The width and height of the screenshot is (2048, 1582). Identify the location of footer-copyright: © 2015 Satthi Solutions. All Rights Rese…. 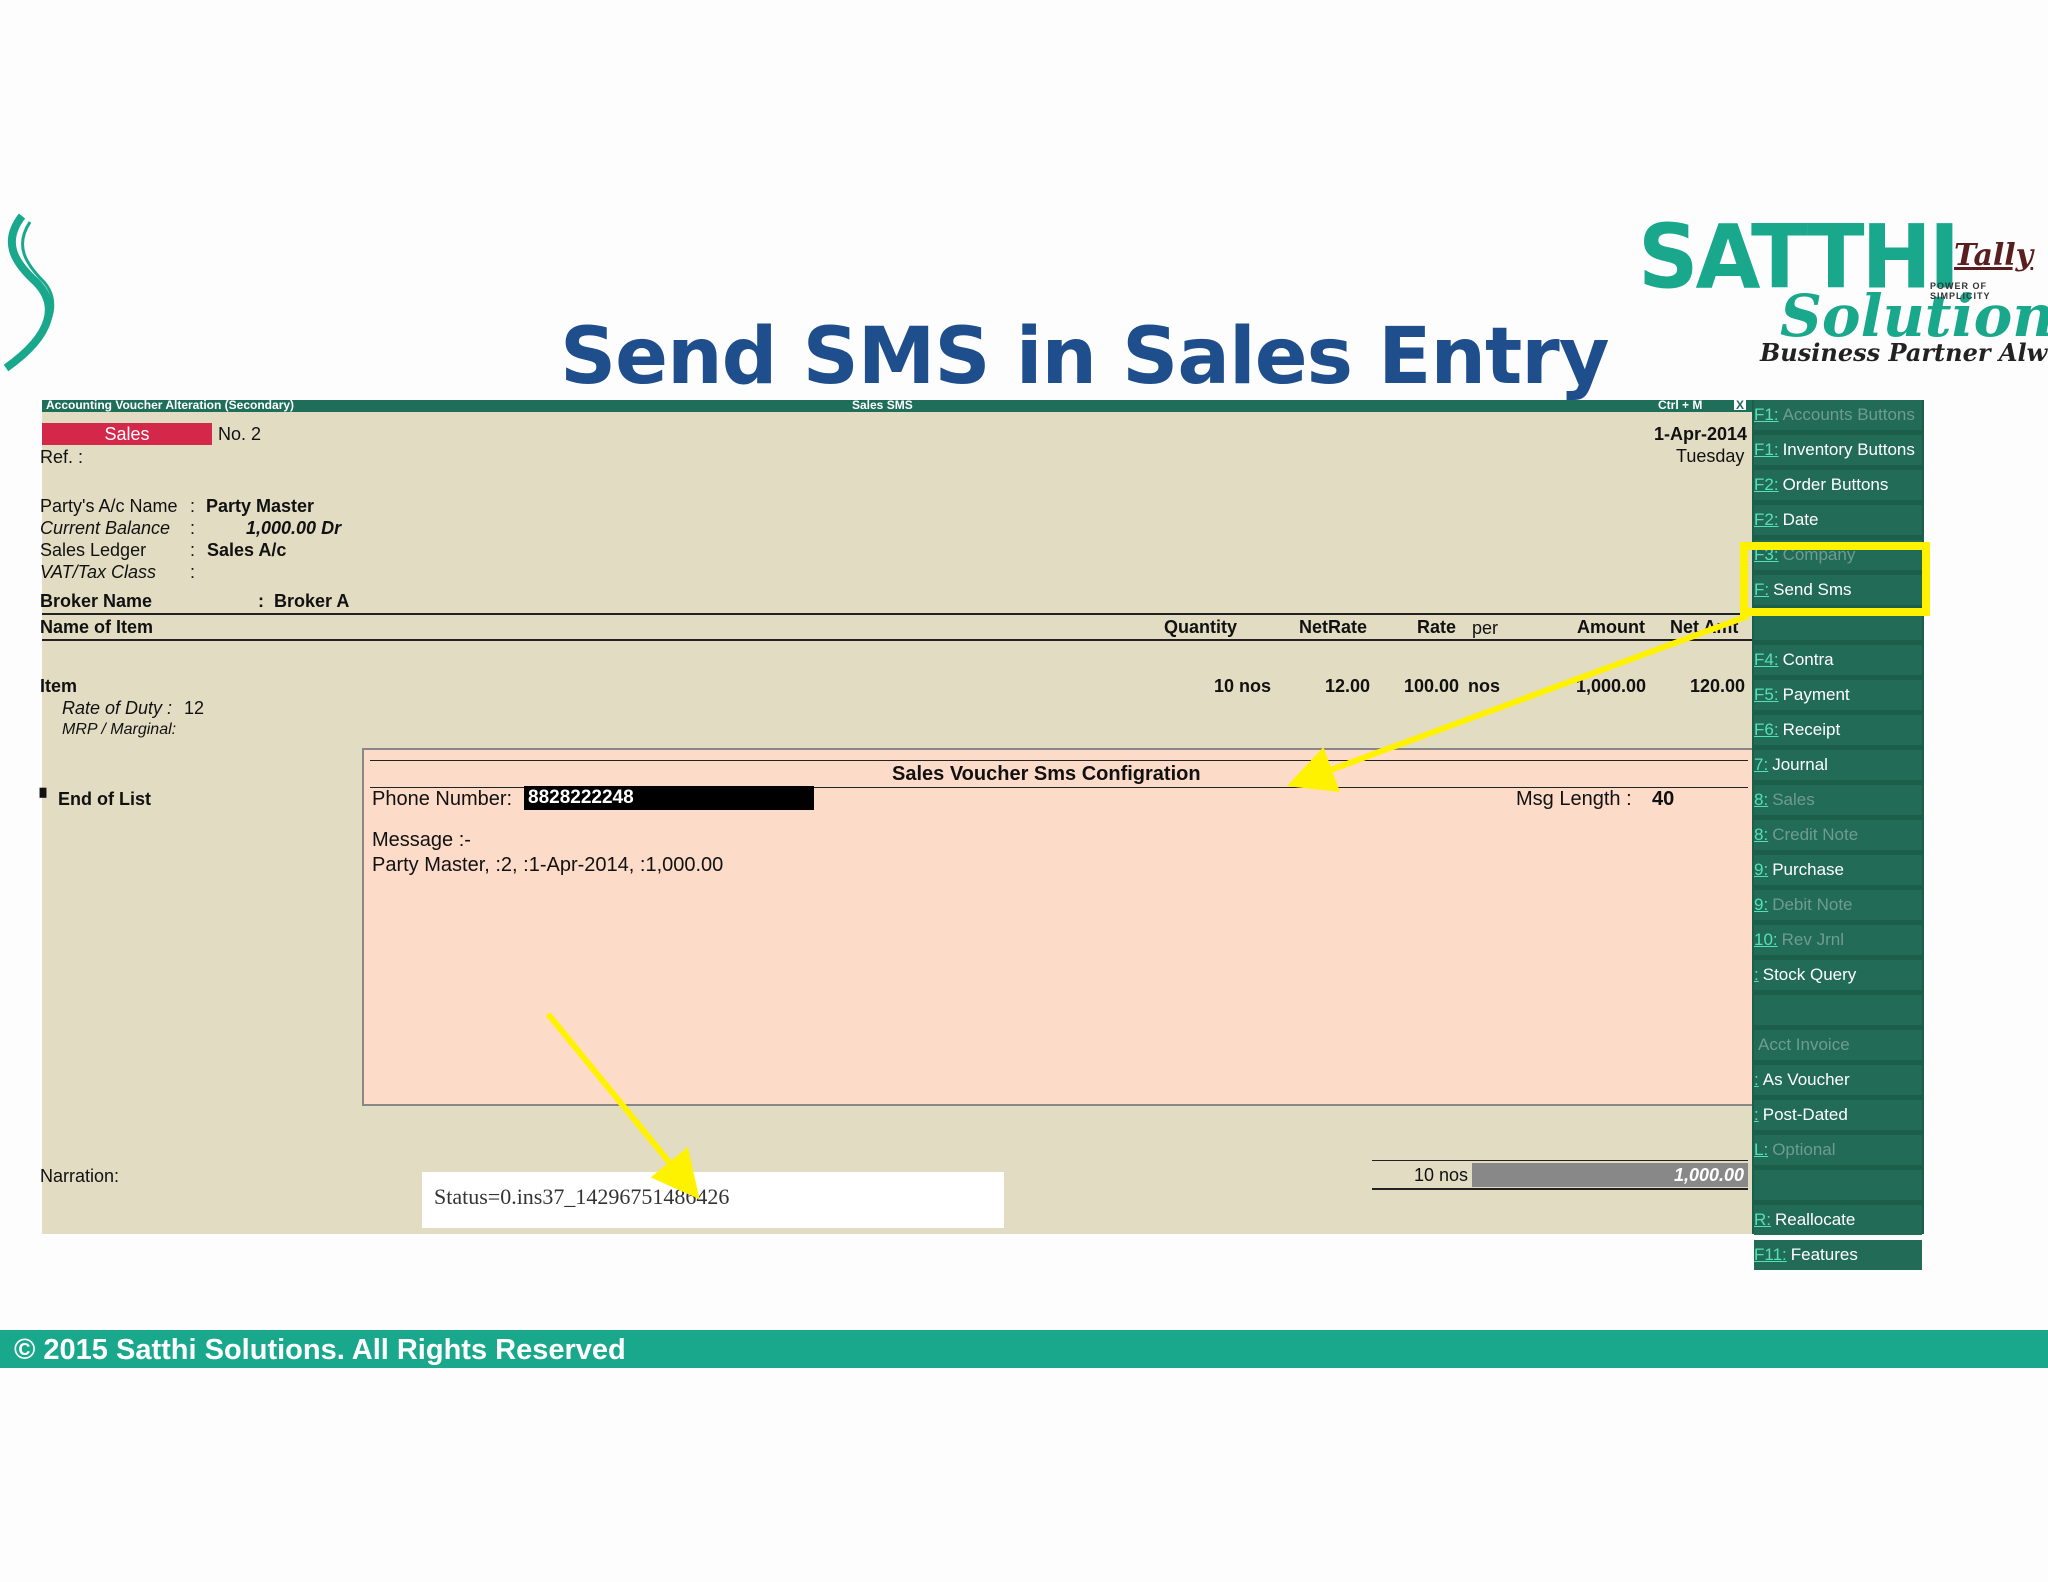
(320, 1350).